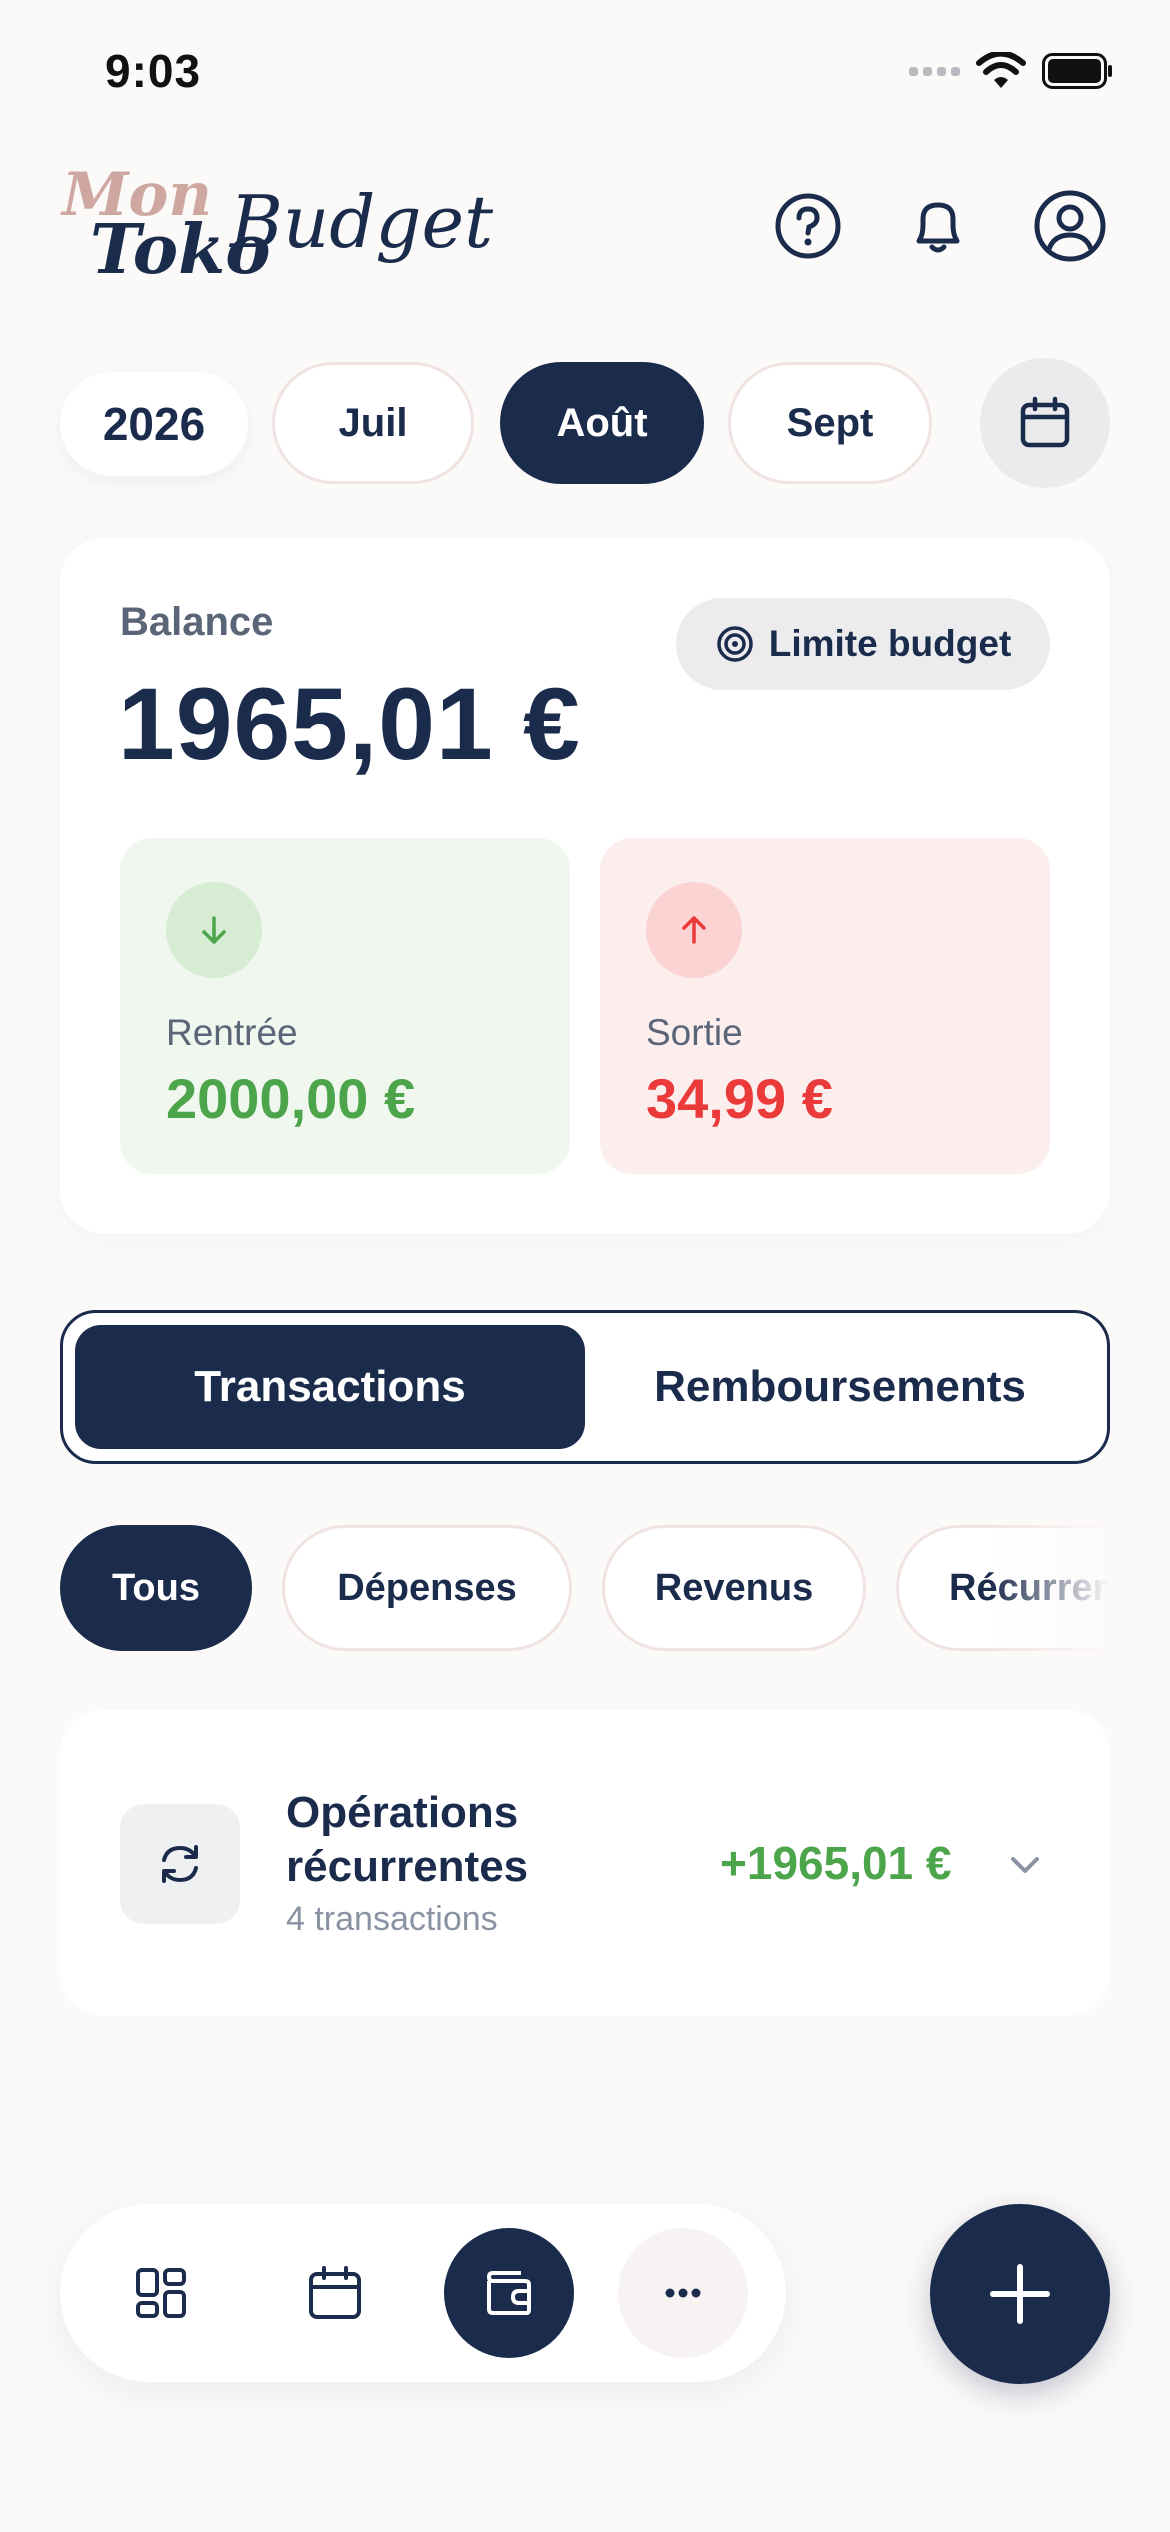  I want to click on filter-all: Tous, so click(156, 1588).